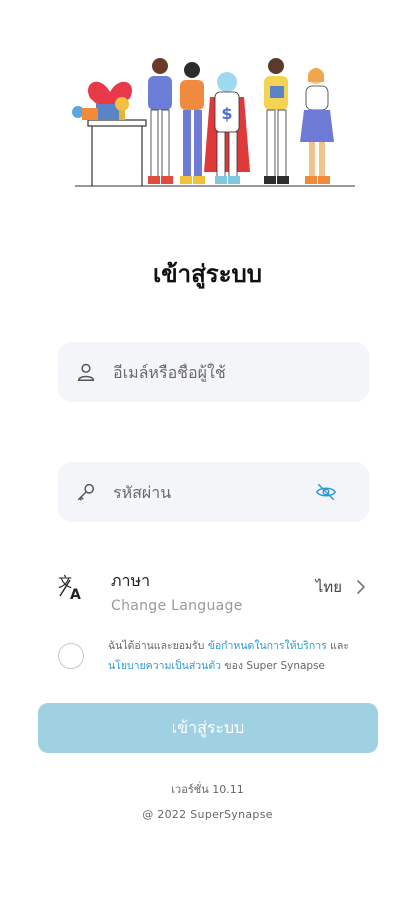 Image resolution: width=415 pixels, height=900 pixels. I want to click on password-field, so click(213, 492).